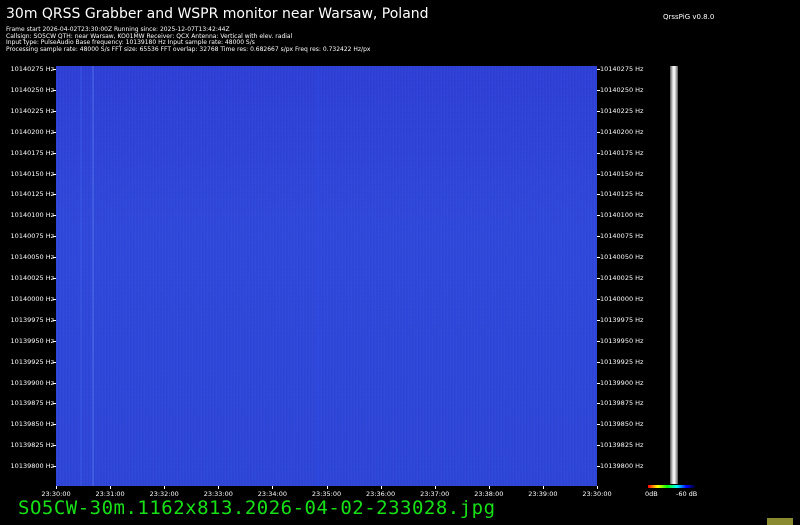 The image size is (800, 525). Describe the element at coordinates (32, 215) in the screenshot. I see `y-tick-label-left: 10140100 Hz` at that location.